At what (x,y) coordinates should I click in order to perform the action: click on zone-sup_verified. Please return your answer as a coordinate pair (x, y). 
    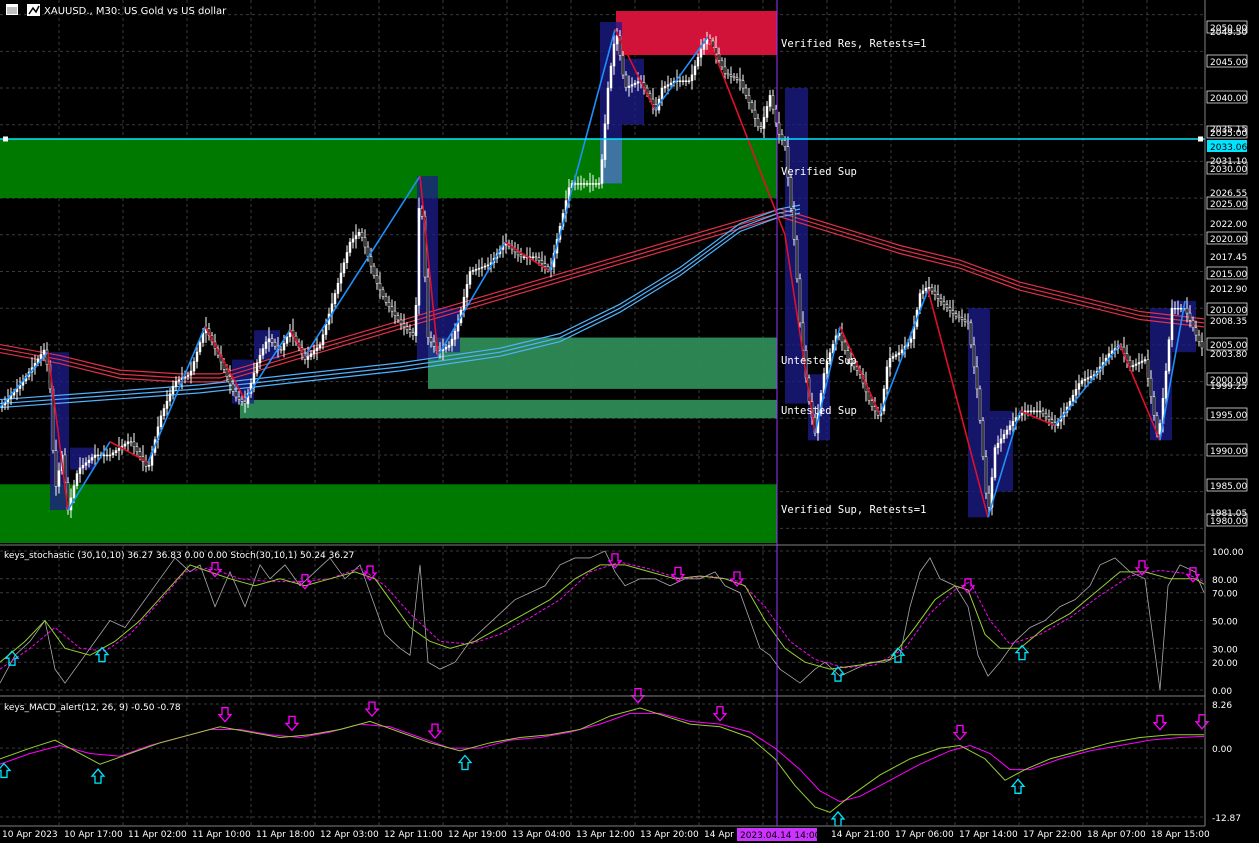
    Looking at the image, I should click on (388, 169).